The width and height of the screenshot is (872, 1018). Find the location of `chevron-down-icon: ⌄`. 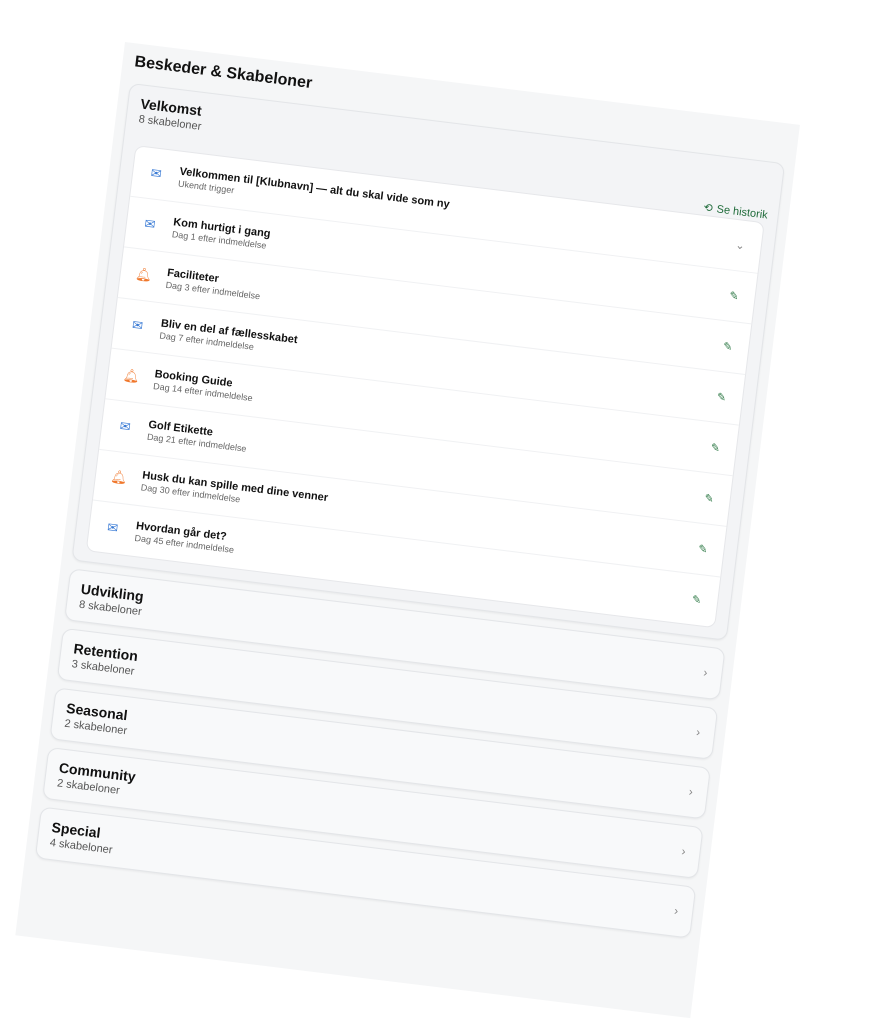

chevron-down-icon: ⌄ is located at coordinates (740, 245).